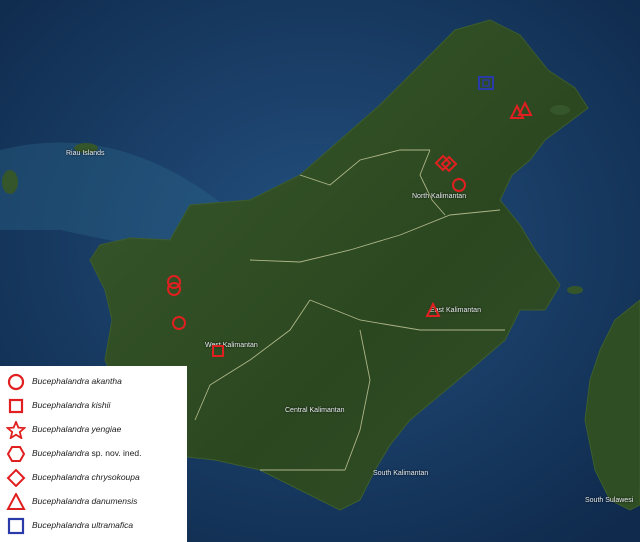 The image size is (640, 542). Describe the element at coordinates (16, 501) in the screenshot. I see `triangle-icon` at that location.